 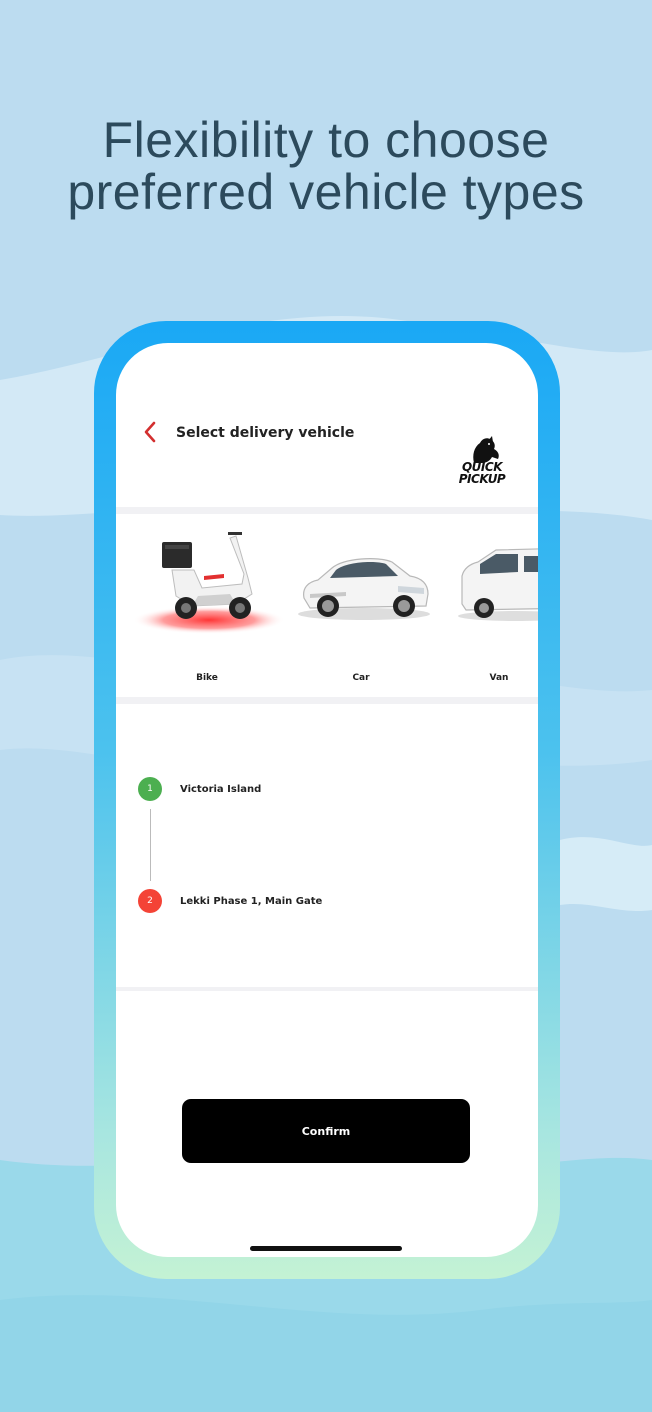 I want to click on vehicle-label-van: Van, so click(x=499, y=678).